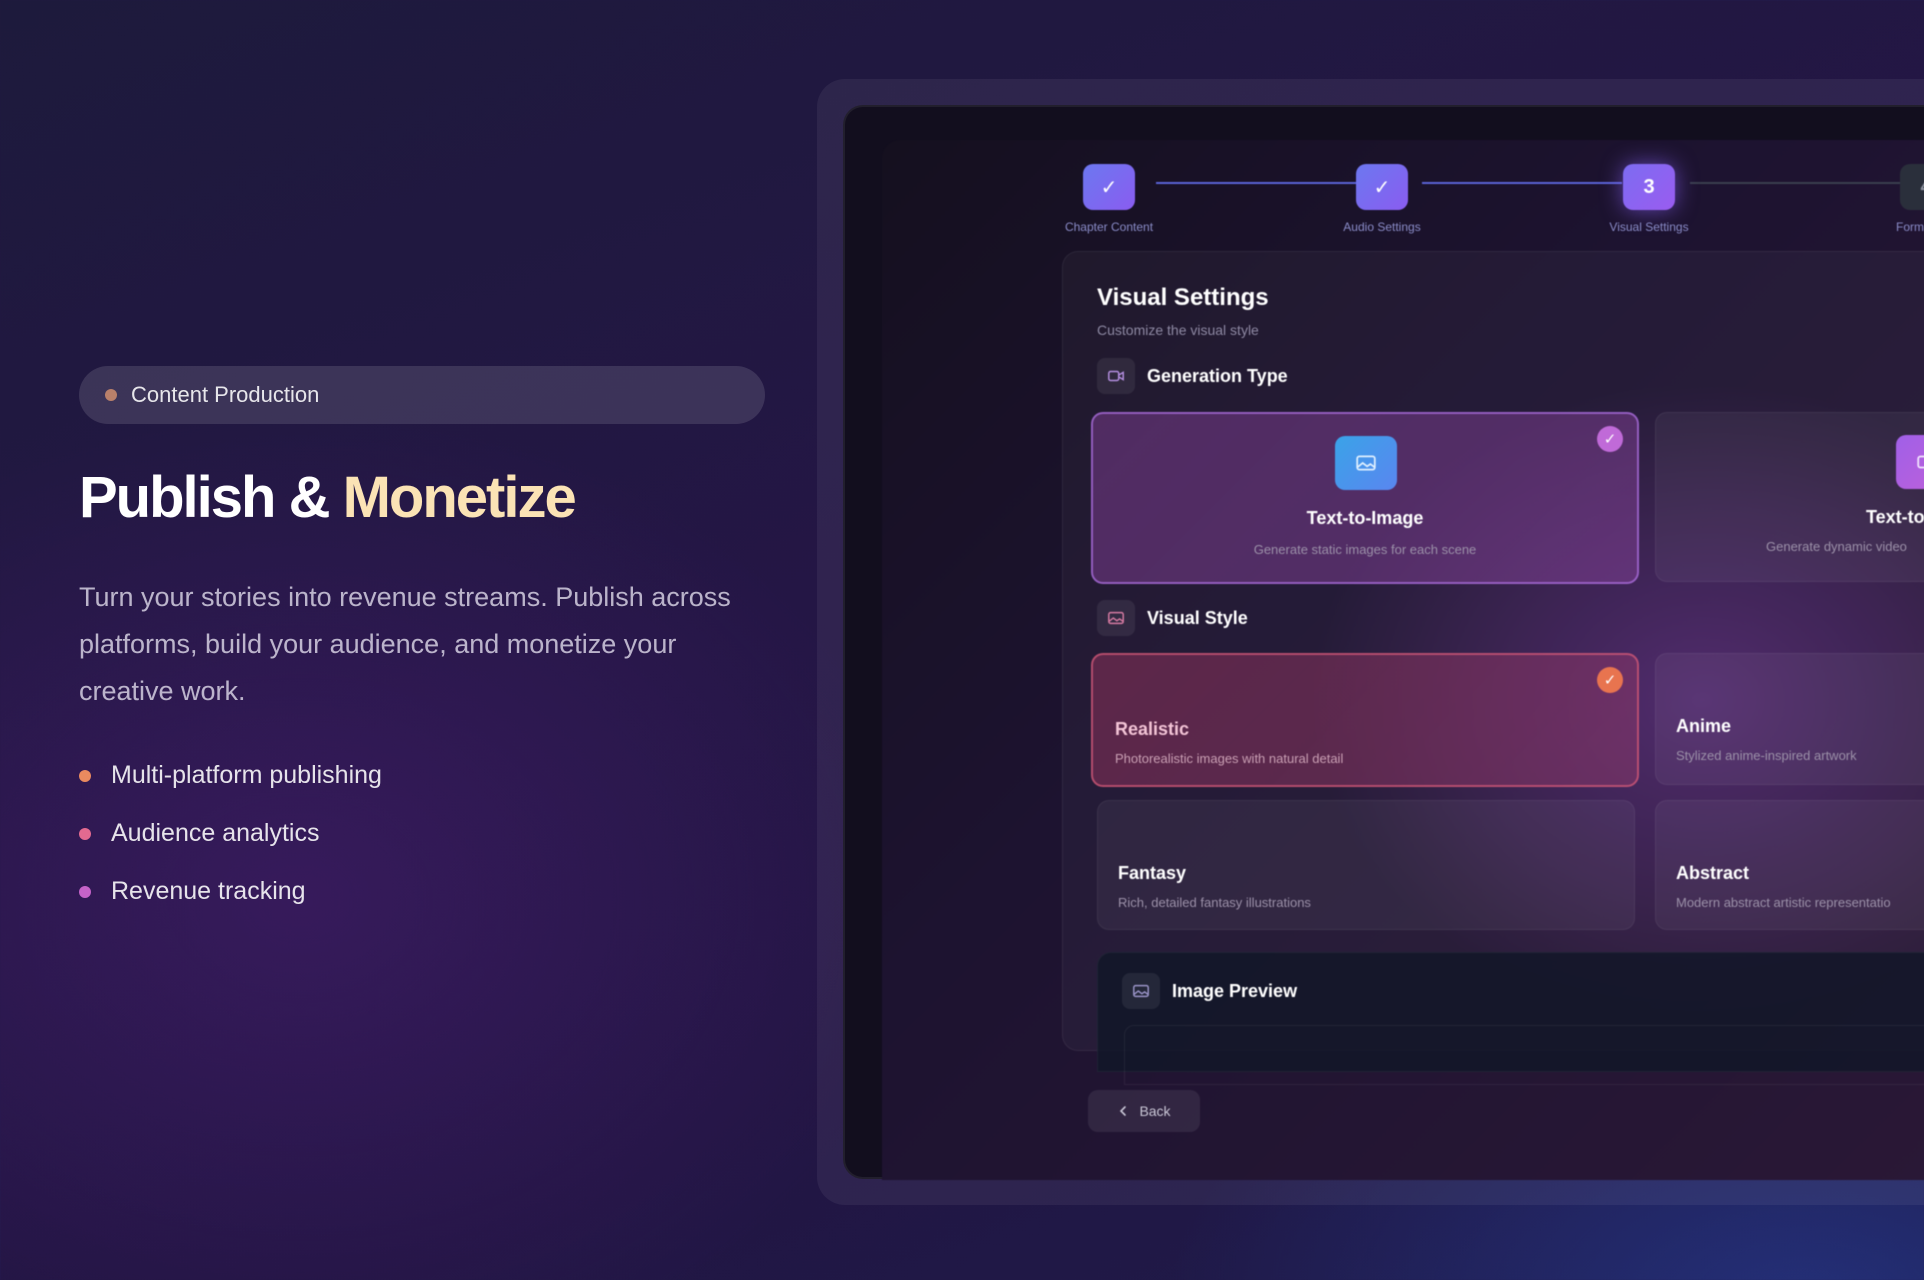 The image size is (1924, 1280). I want to click on option-title: Text-to-Image, so click(1365, 518).